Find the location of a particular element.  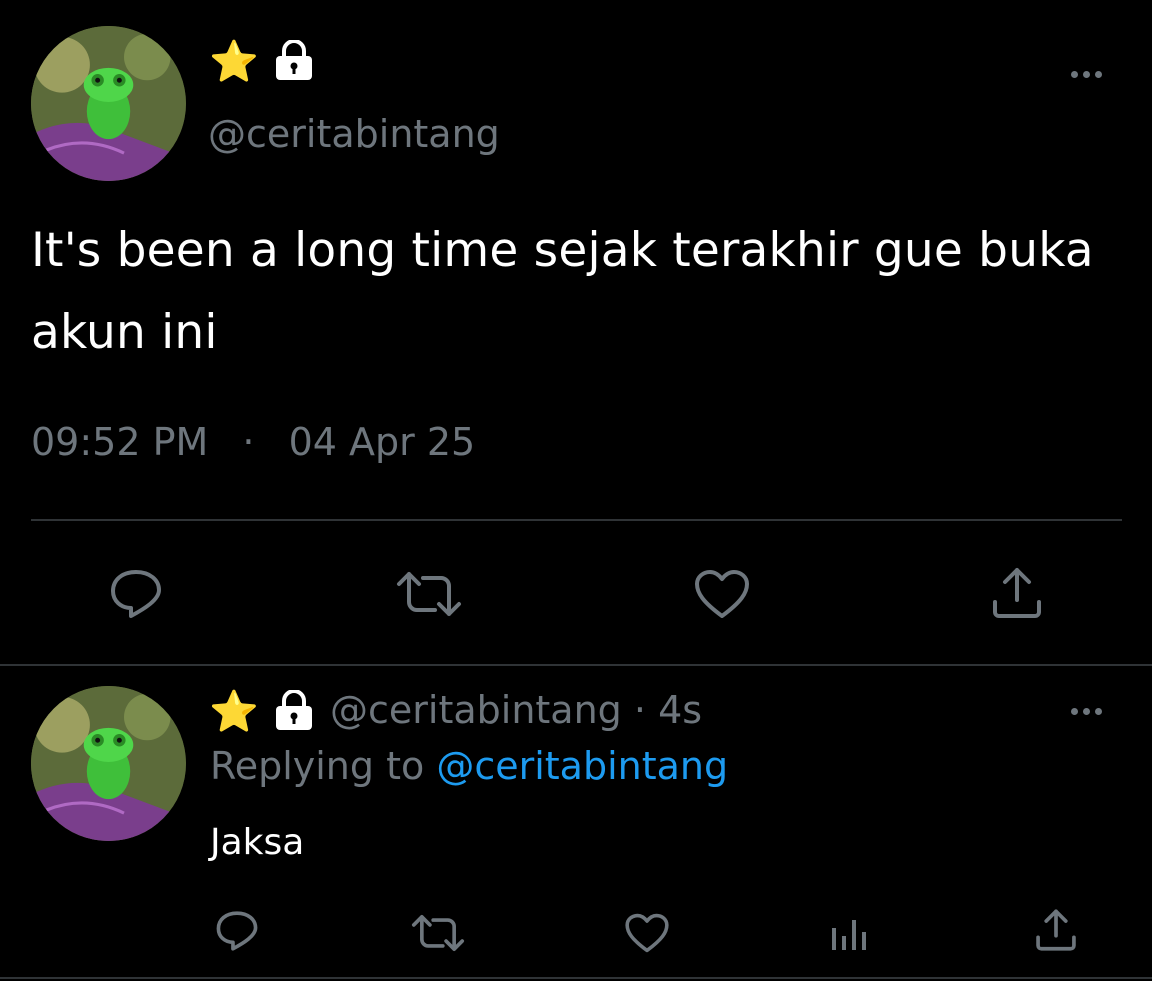

analytics-button is located at coordinates (850, 932).